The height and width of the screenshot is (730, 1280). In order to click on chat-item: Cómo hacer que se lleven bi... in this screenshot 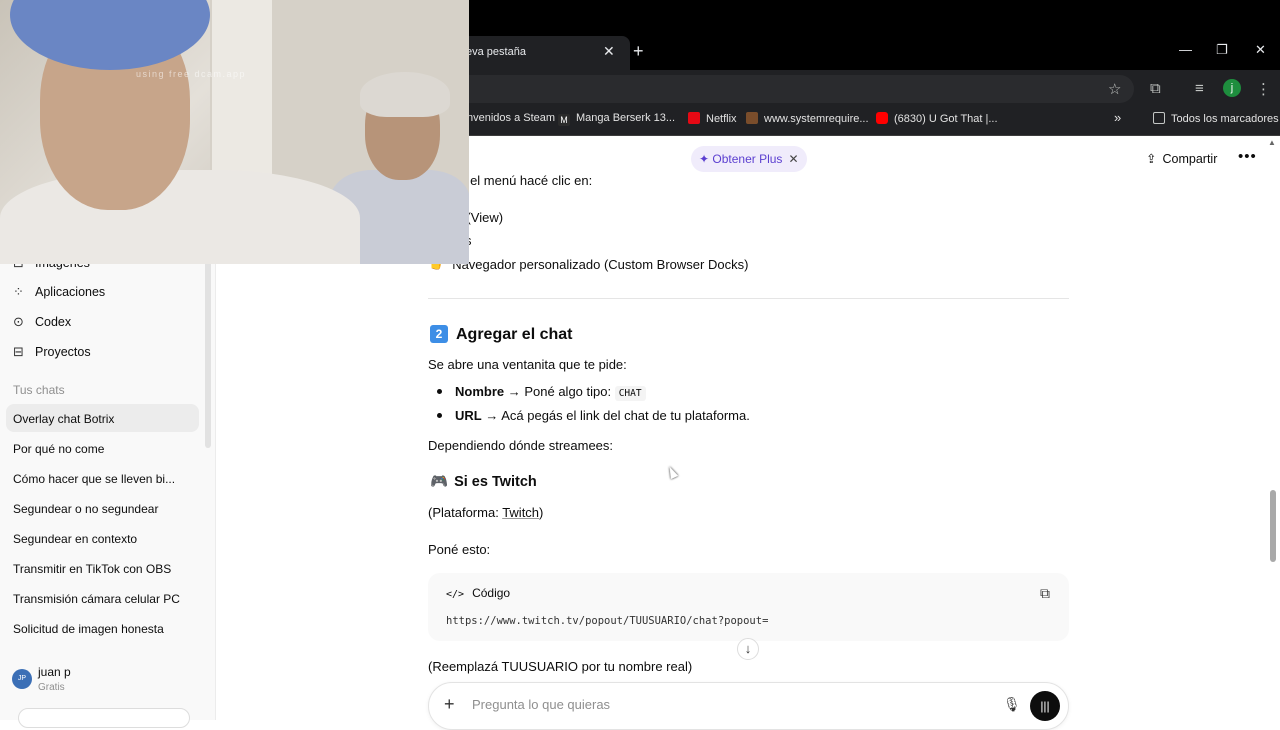, I will do `click(94, 479)`.